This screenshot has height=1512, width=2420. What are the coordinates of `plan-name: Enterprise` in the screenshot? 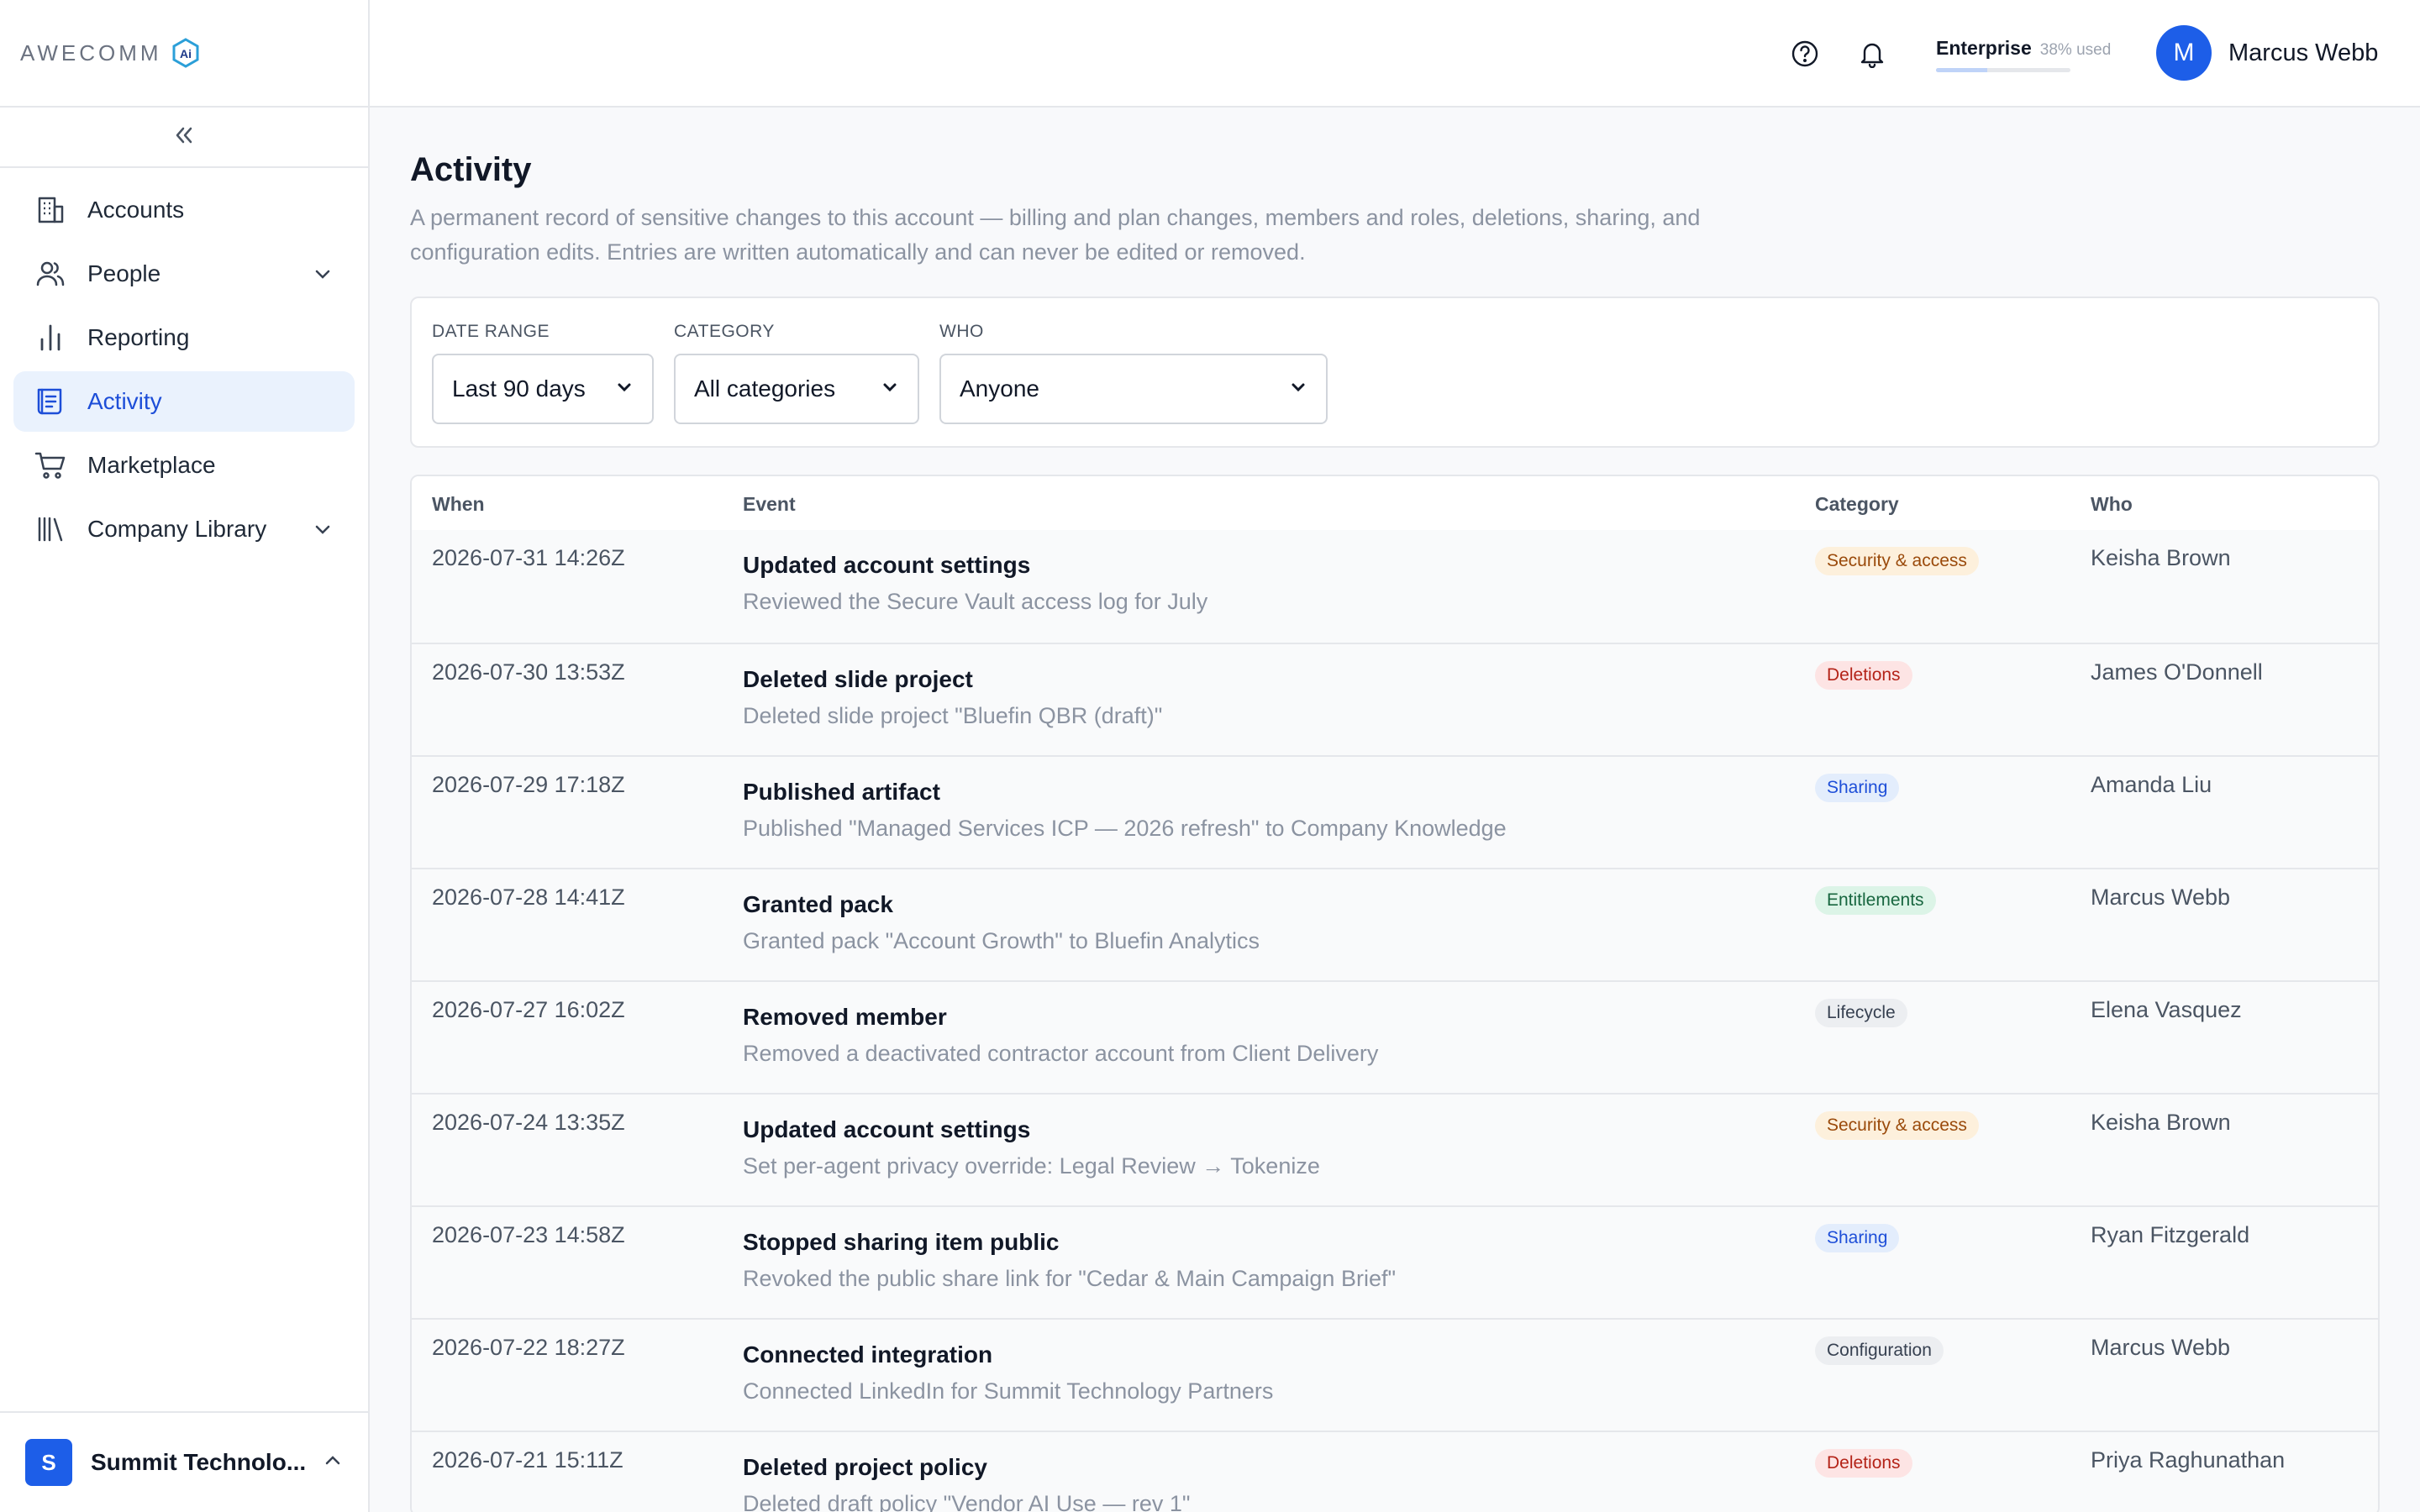 It's located at (1984, 48).